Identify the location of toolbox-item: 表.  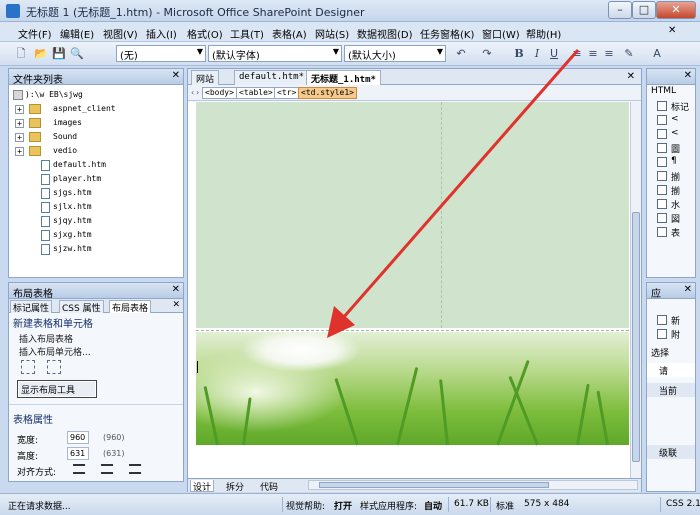
(671, 232).